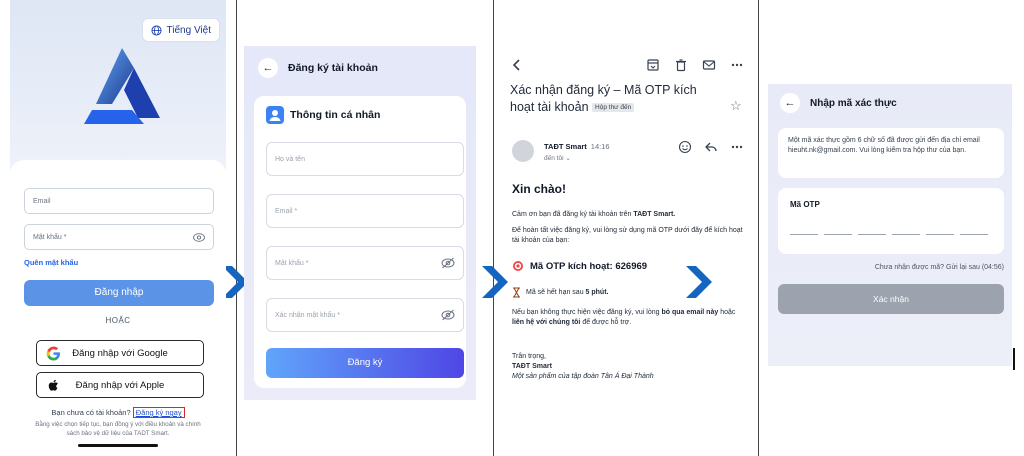 This screenshot has width=1024, height=456. I want to click on signature: TAĐT Smart, so click(532, 366).